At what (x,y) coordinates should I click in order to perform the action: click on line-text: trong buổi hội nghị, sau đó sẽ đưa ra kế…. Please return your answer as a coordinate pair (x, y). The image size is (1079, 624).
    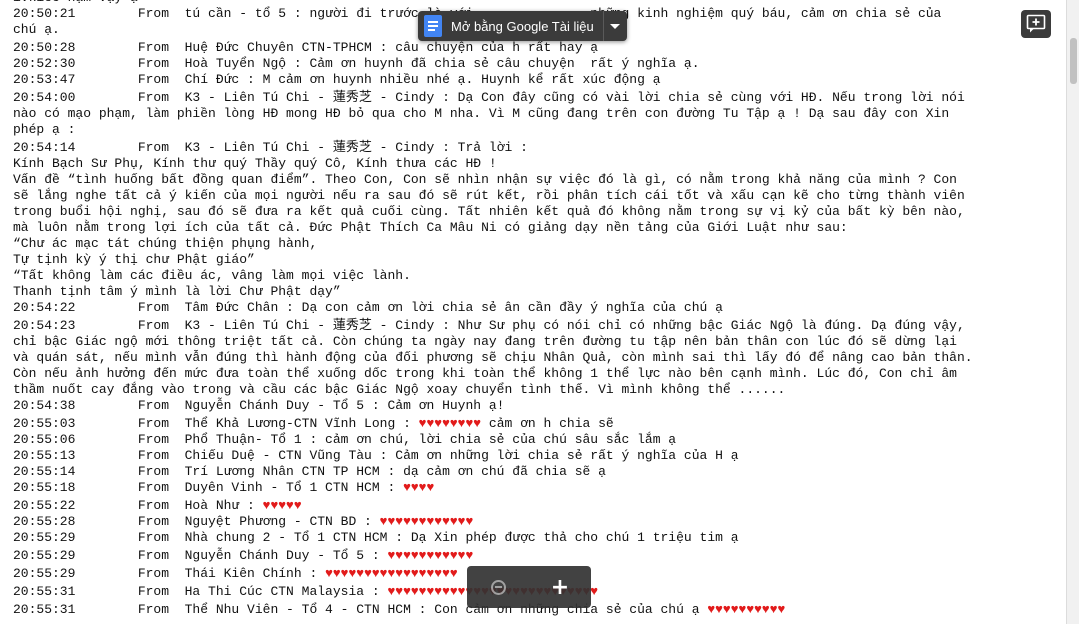
    Looking at the image, I should click on (489, 211).